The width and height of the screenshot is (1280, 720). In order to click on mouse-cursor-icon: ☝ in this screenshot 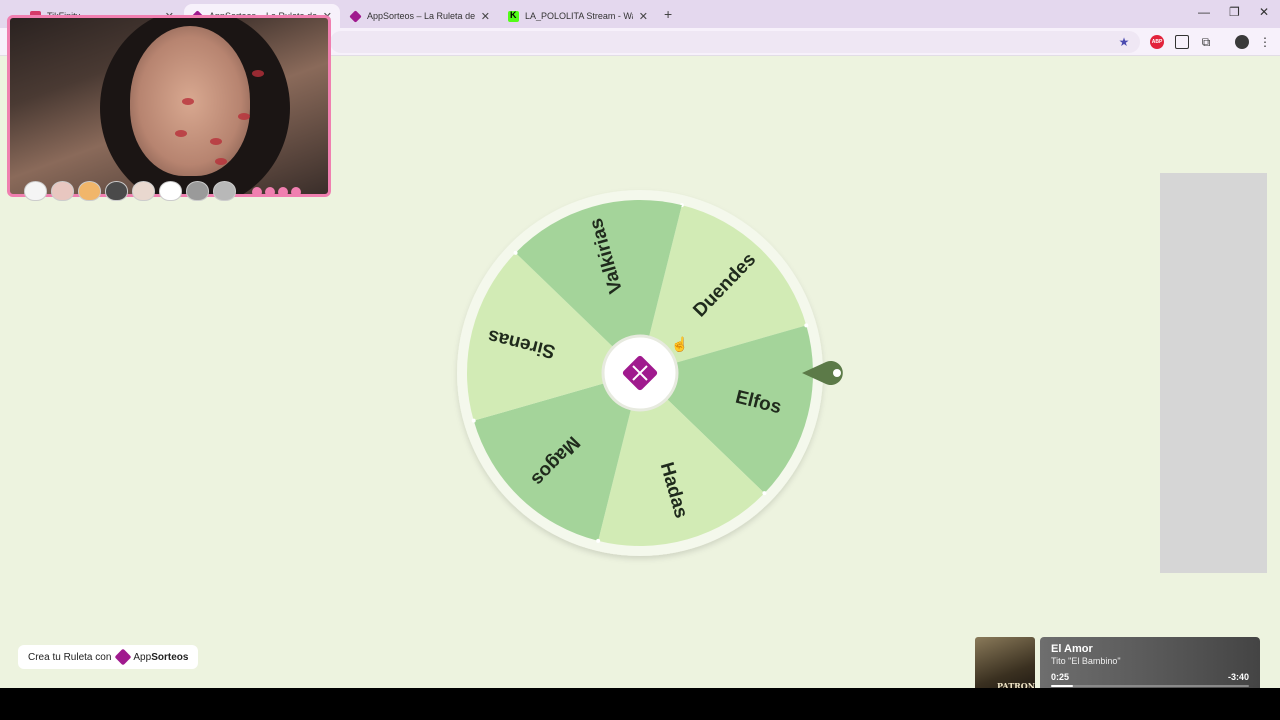, I will do `click(680, 344)`.